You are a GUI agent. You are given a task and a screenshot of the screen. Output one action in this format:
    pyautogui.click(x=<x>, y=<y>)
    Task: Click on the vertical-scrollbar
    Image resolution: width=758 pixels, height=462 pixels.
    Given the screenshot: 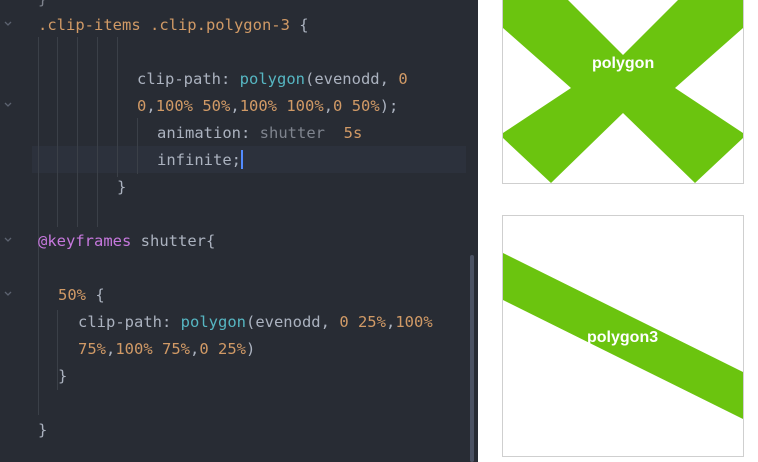 What is the action you would take?
    pyautogui.click(x=472, y=358)
    